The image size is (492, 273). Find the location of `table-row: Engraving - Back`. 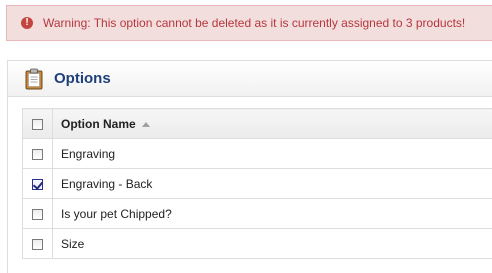

table-row: Engraving - Back is located at coordinates (257, 183).